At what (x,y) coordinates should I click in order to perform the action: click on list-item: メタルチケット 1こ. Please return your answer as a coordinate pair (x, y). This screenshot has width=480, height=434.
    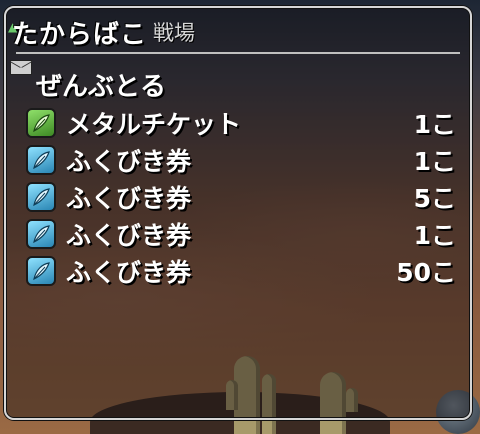
    Looking at the image, I should click on (238, 122).